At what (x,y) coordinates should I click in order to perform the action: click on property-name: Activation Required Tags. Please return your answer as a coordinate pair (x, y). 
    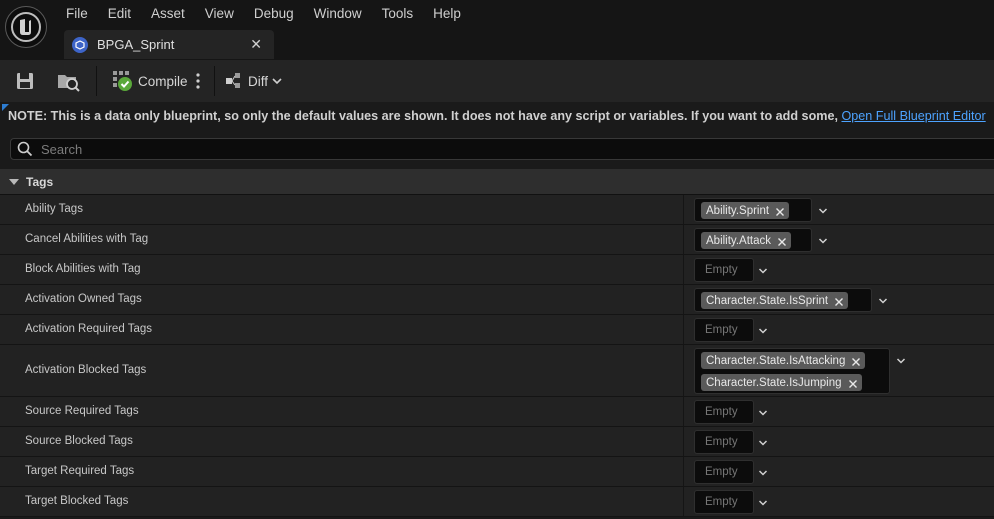
    Looking at the image, I should click on (88, 329).